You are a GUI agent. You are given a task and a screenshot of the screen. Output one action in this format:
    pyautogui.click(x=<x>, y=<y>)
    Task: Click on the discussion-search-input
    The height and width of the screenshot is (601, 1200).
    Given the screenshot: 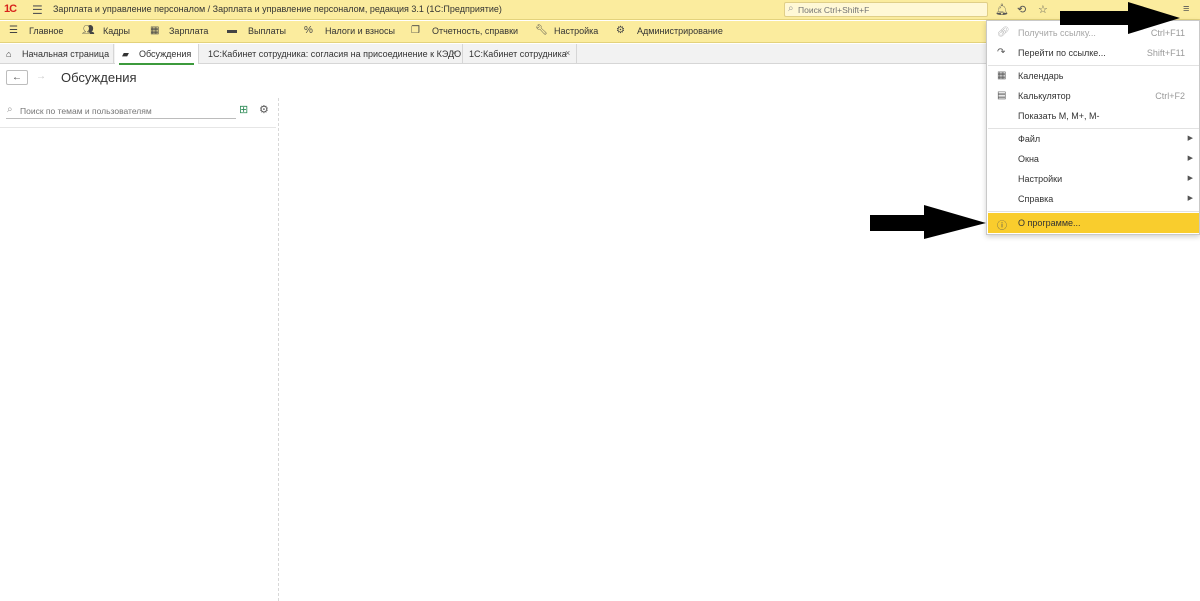 What is the action you would take?
    pyautogui.click(x=127, y=111)
    